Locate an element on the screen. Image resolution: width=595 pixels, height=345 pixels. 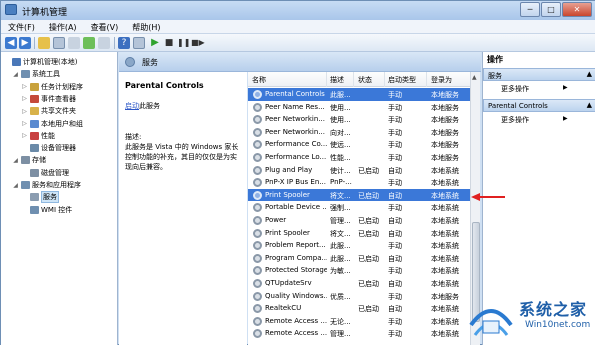
actions-section-parental-controls: Parental Controls ▲ is located at coordinates (539, 105).